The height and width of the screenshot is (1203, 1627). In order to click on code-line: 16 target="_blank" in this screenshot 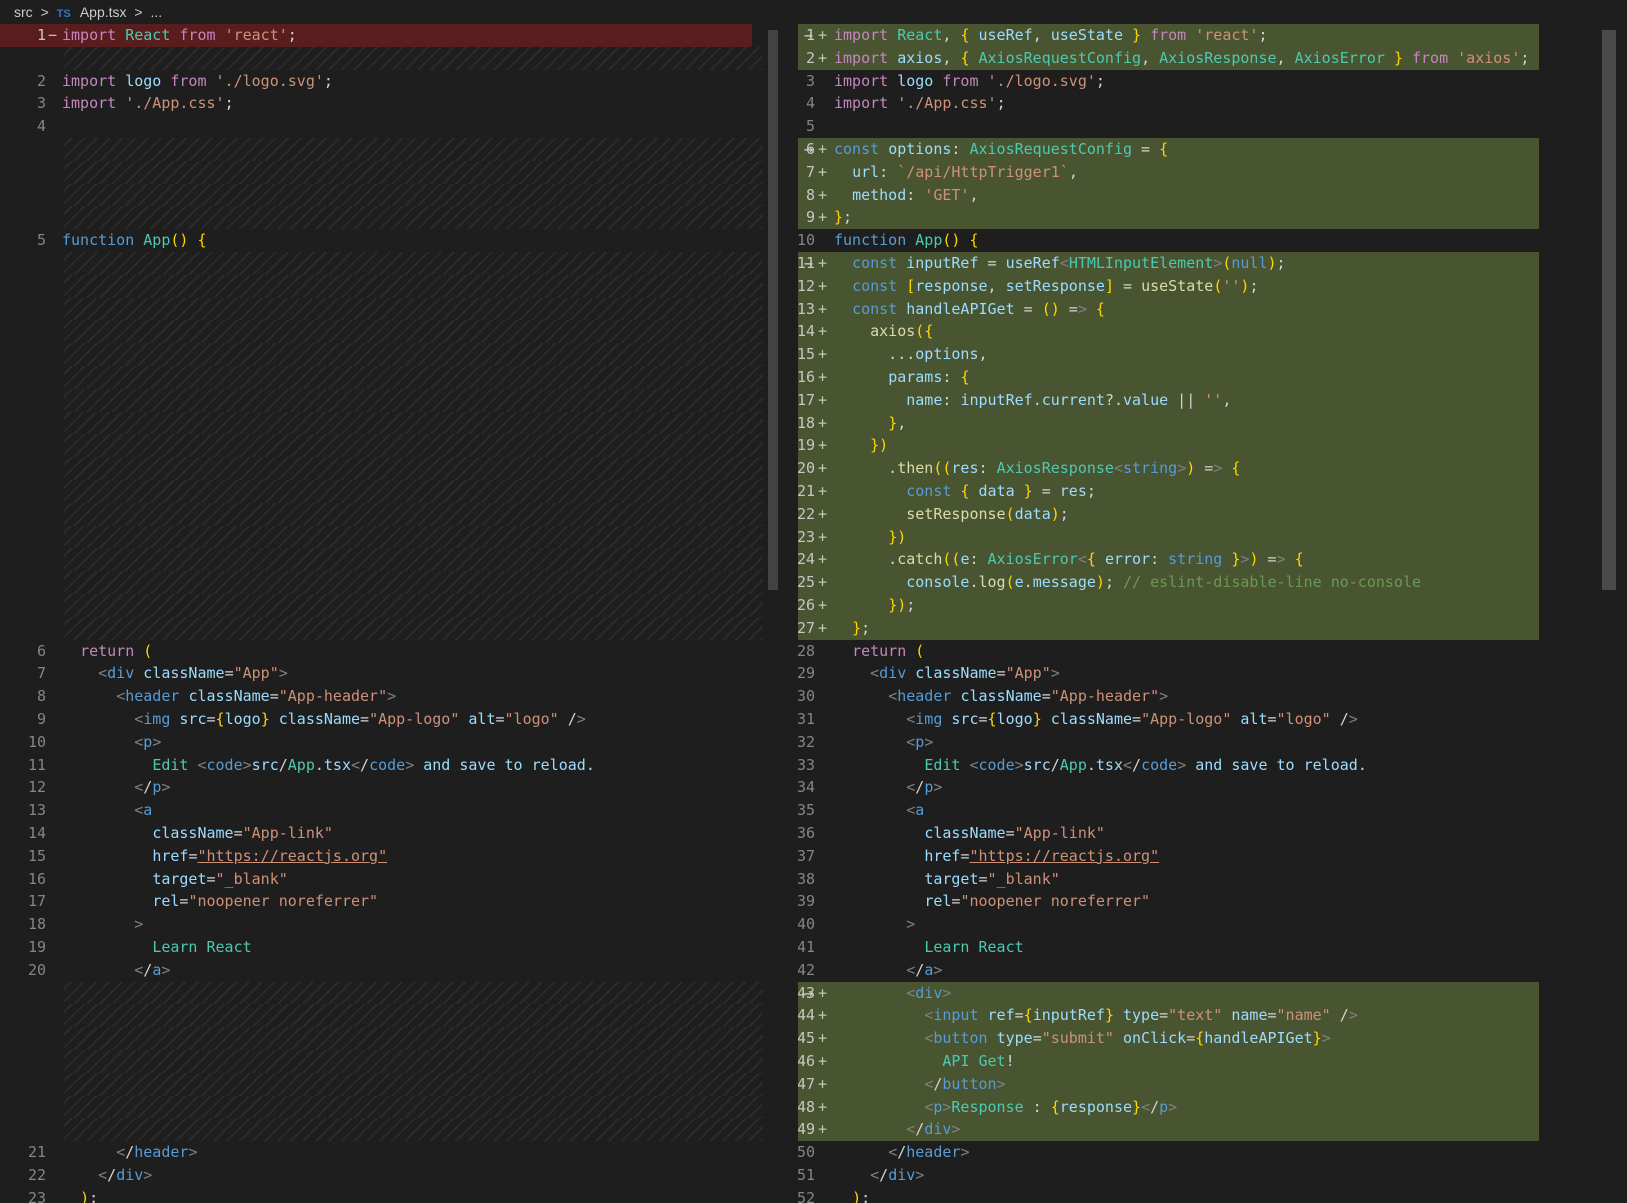, I will do `click(390, 879)`.